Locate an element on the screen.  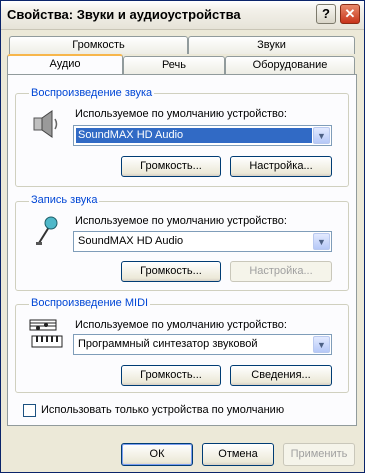
close-button: ✕ is located at coordinates (350, 14).